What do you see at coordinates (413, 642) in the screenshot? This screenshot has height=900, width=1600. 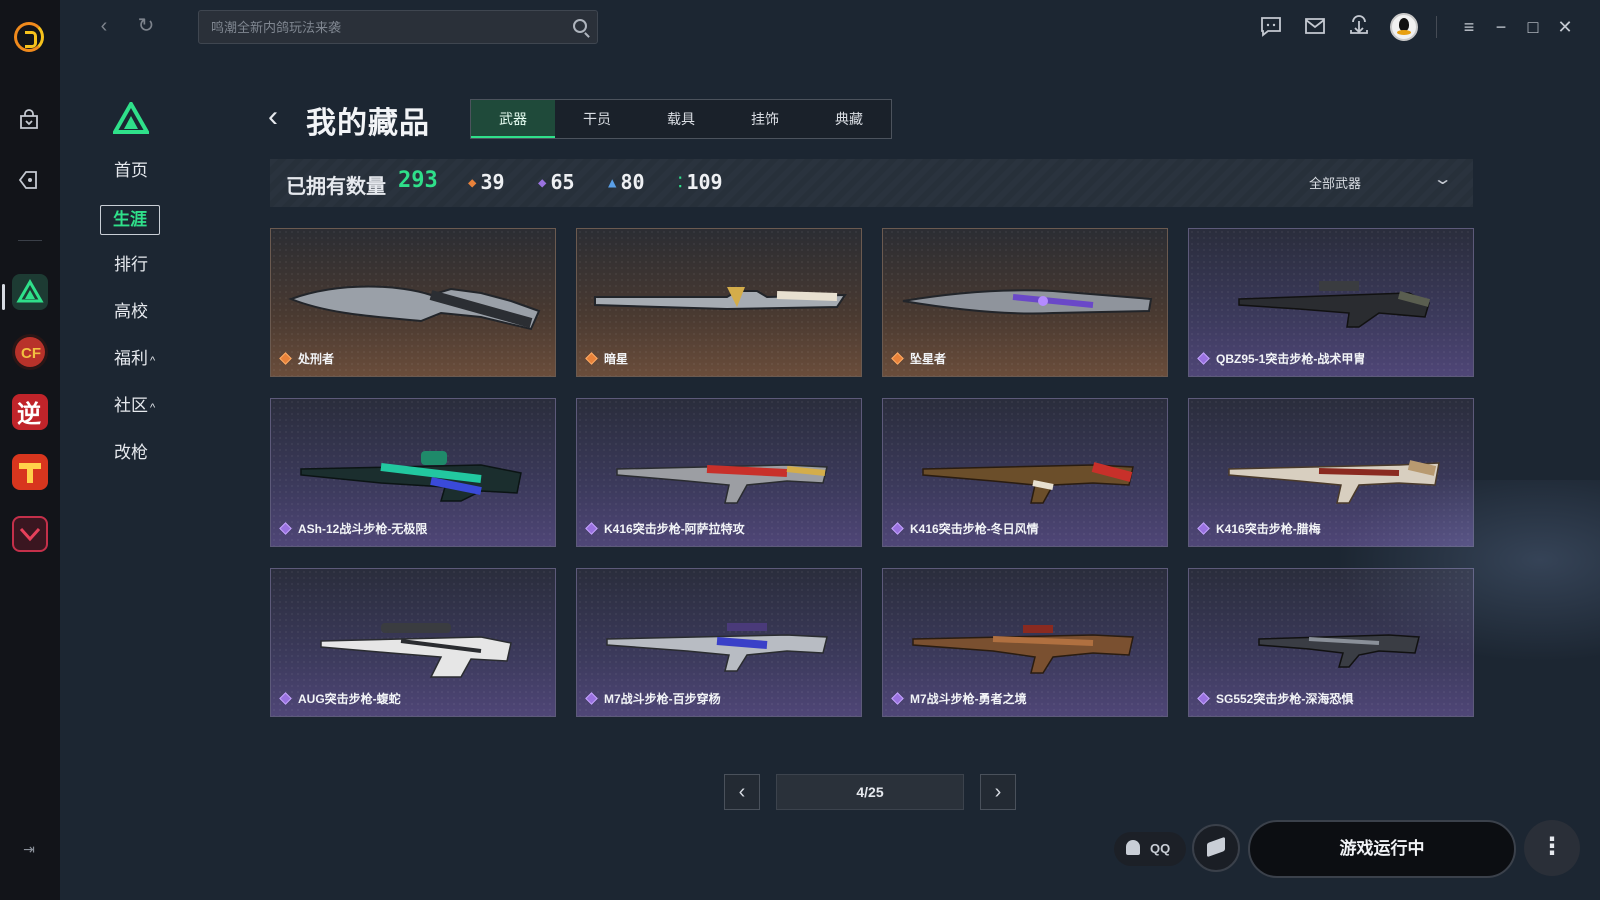 I see `collection-card: AUG突击步枪-蝮蛇` at bounding box center [413, 642].